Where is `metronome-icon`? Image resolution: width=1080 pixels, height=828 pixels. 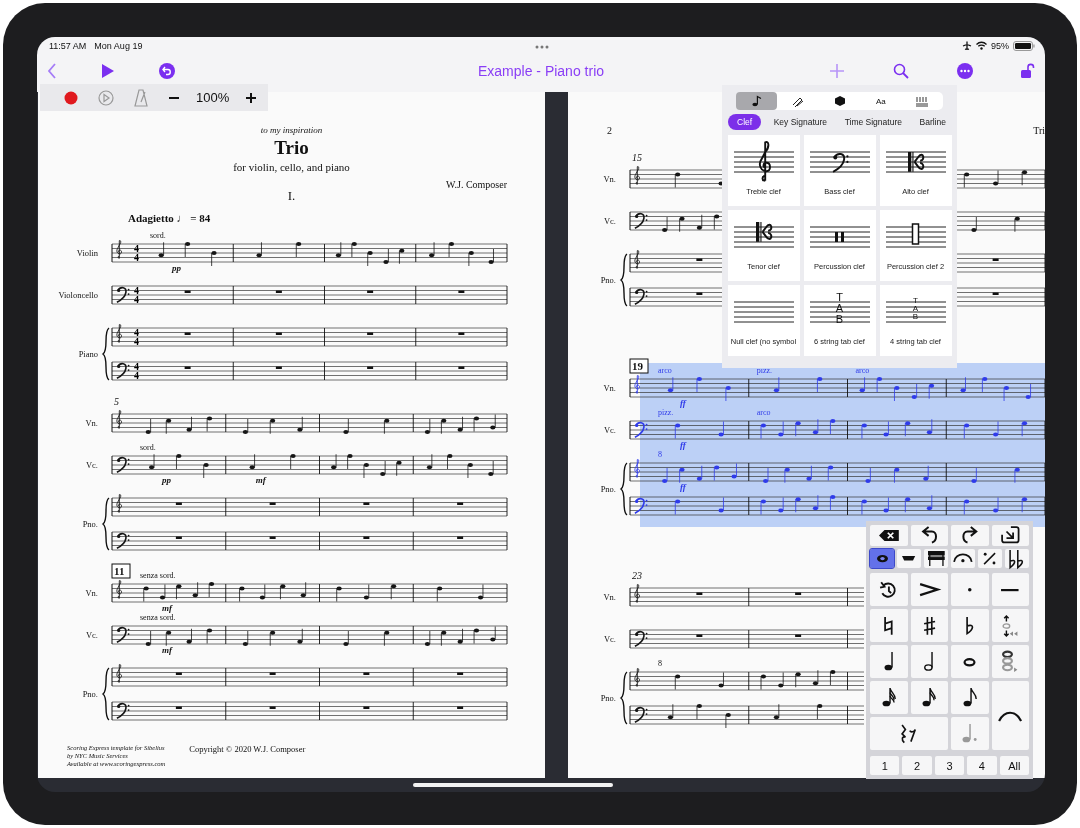
metronome-icon is located at coordinates (141, 97).